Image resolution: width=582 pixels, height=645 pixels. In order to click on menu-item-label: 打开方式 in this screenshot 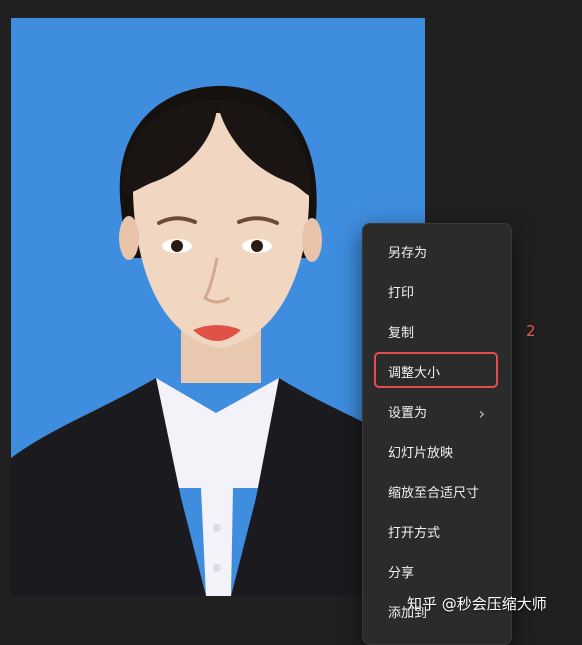, I will do `click(414, 533)`.